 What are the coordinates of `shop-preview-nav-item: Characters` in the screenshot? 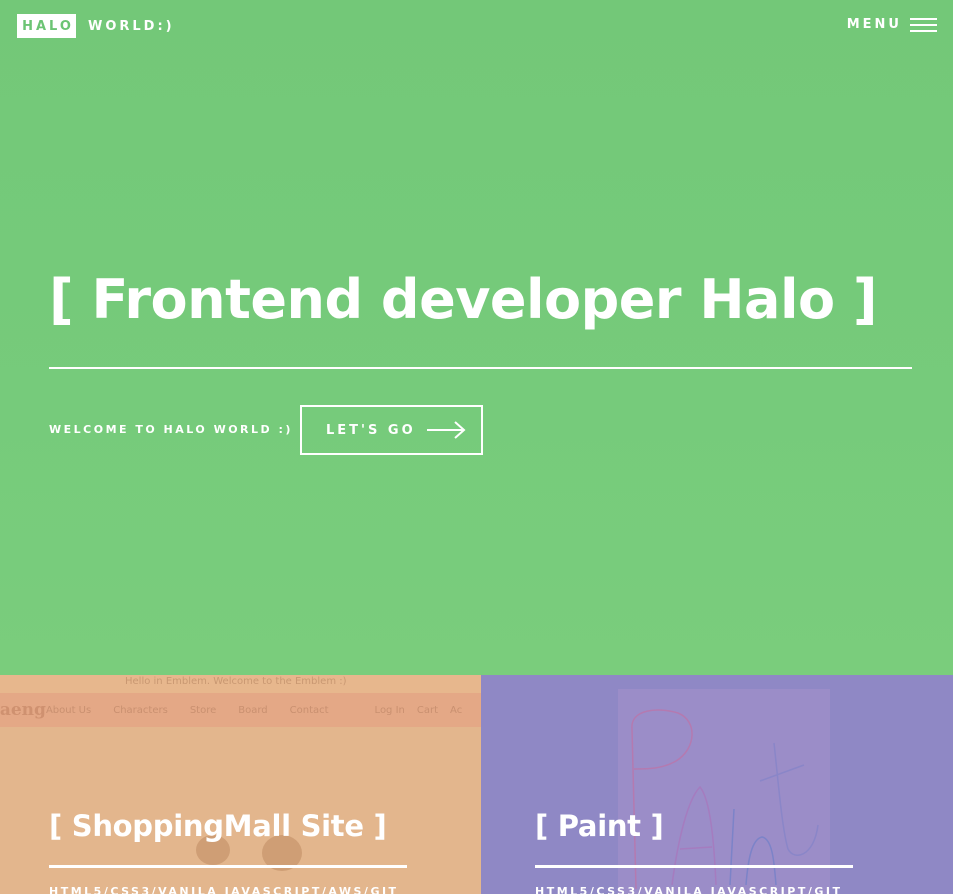 It's located at (140, 710).